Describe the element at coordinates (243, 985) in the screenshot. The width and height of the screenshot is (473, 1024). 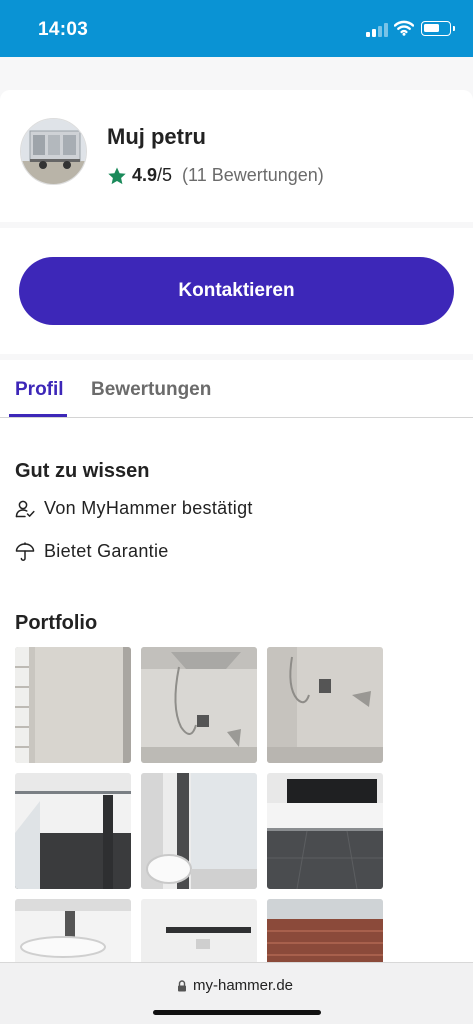
I see `url-text: my-hammer.de` at that location.